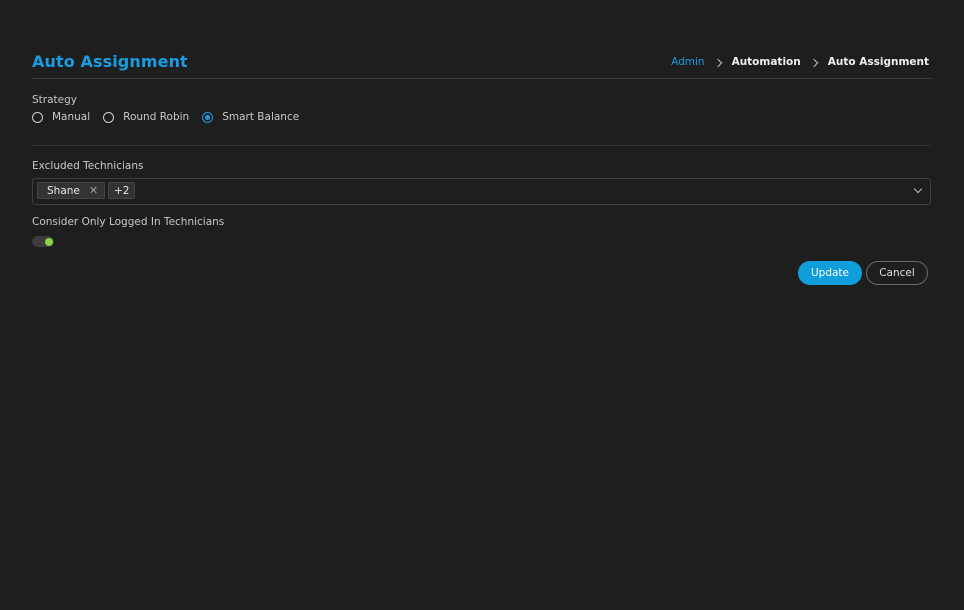  I want to click on technician-tag-label: Shane, so click(63, 190).